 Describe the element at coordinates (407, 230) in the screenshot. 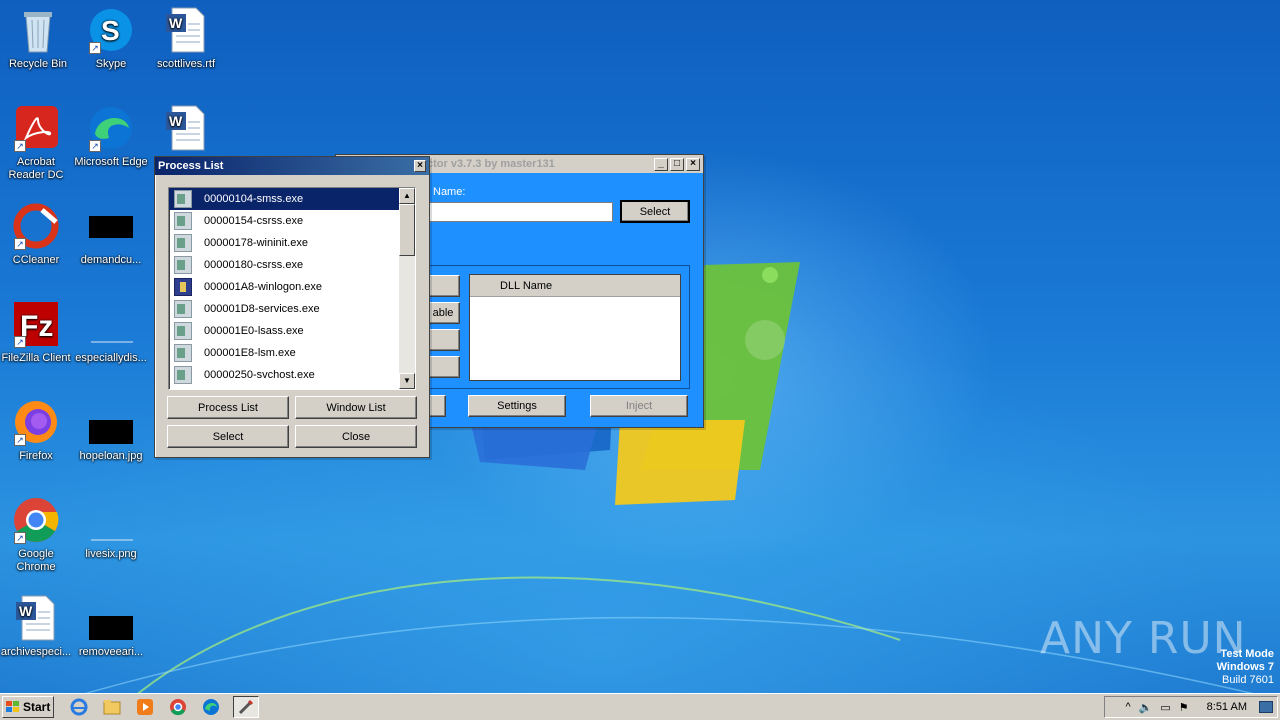

I see `scroll-thumb` at that location.